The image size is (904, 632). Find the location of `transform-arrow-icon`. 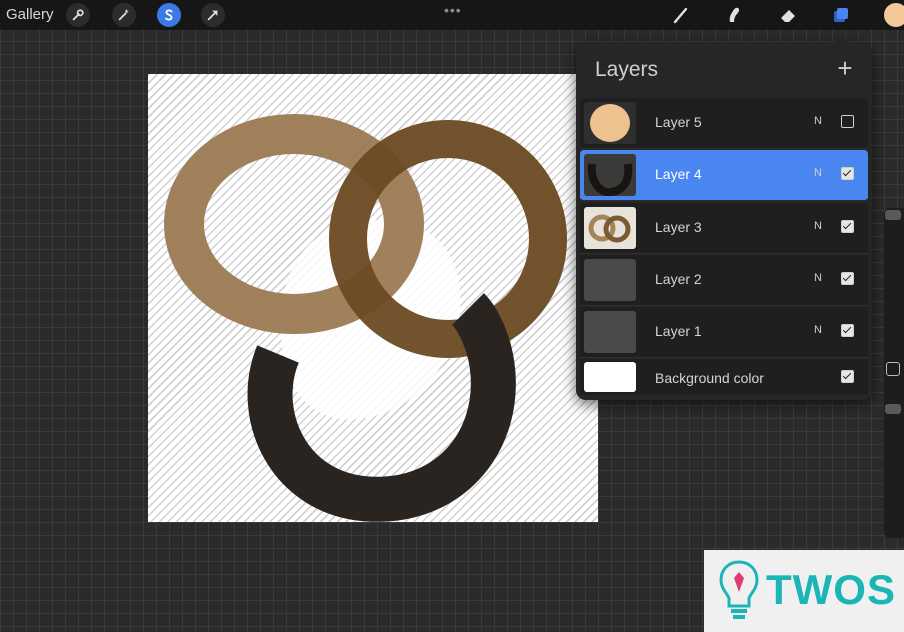

transform-arrow-icon is located at coordinates (213, 15).